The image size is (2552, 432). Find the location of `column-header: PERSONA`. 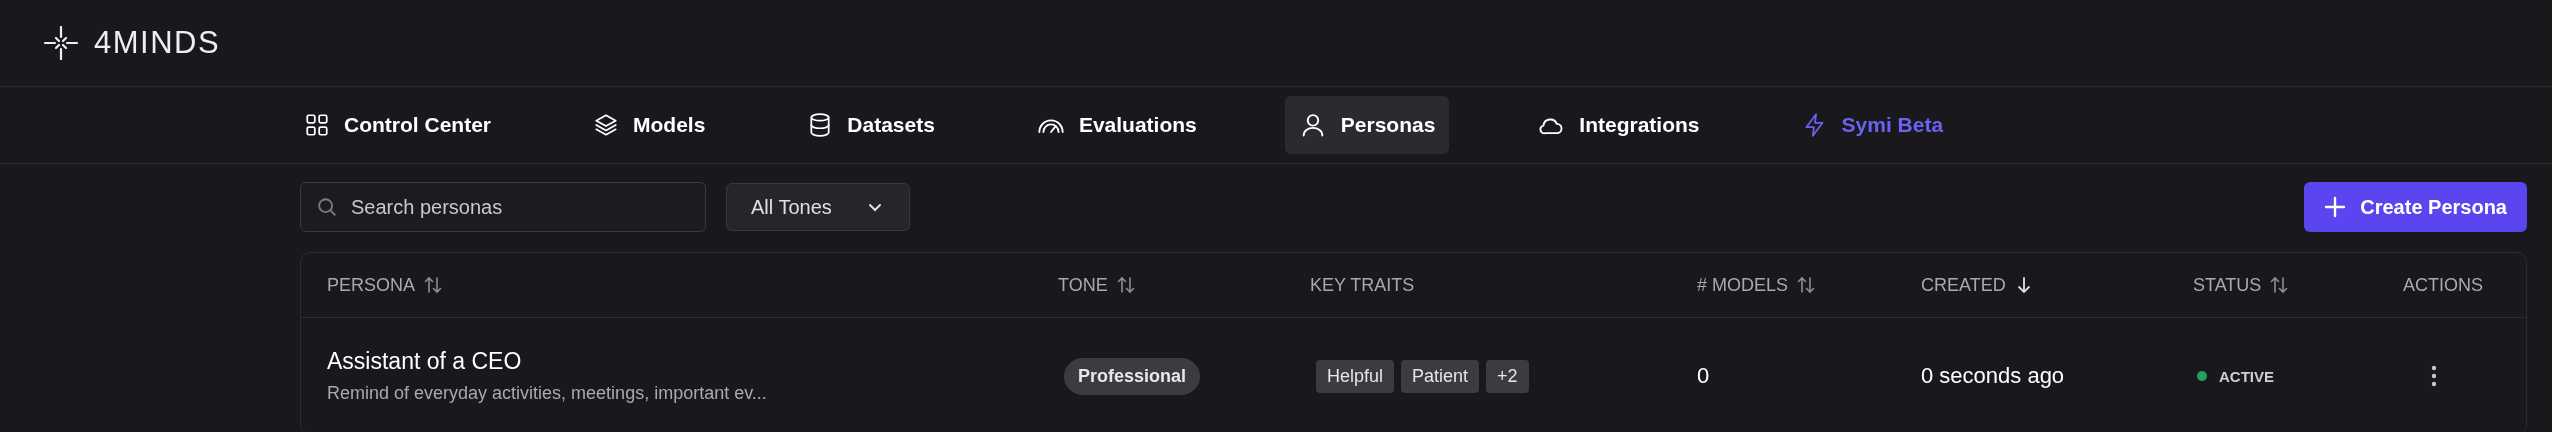

column-header: PERSONA is located at coordinates (692, 285).